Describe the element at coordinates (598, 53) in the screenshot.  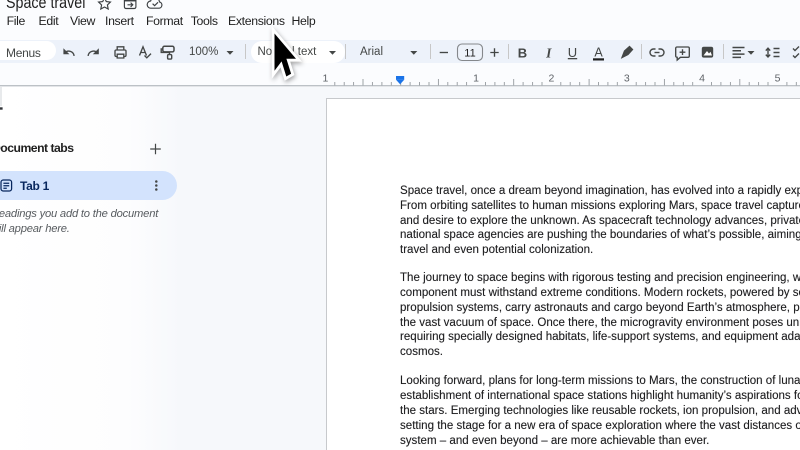
I see `svg-text: A` at that location.